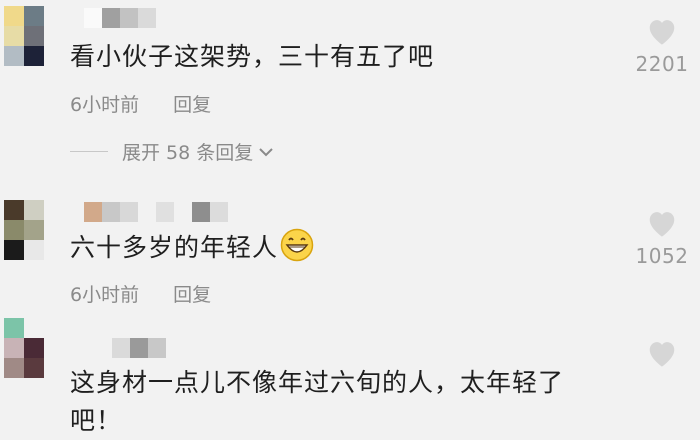  Describe the element at coordinates (317, 402) in the screenshot. I see `comment-text: 这身材一点儿不像年过六旬的人，太年轻了 吧！` at that location.